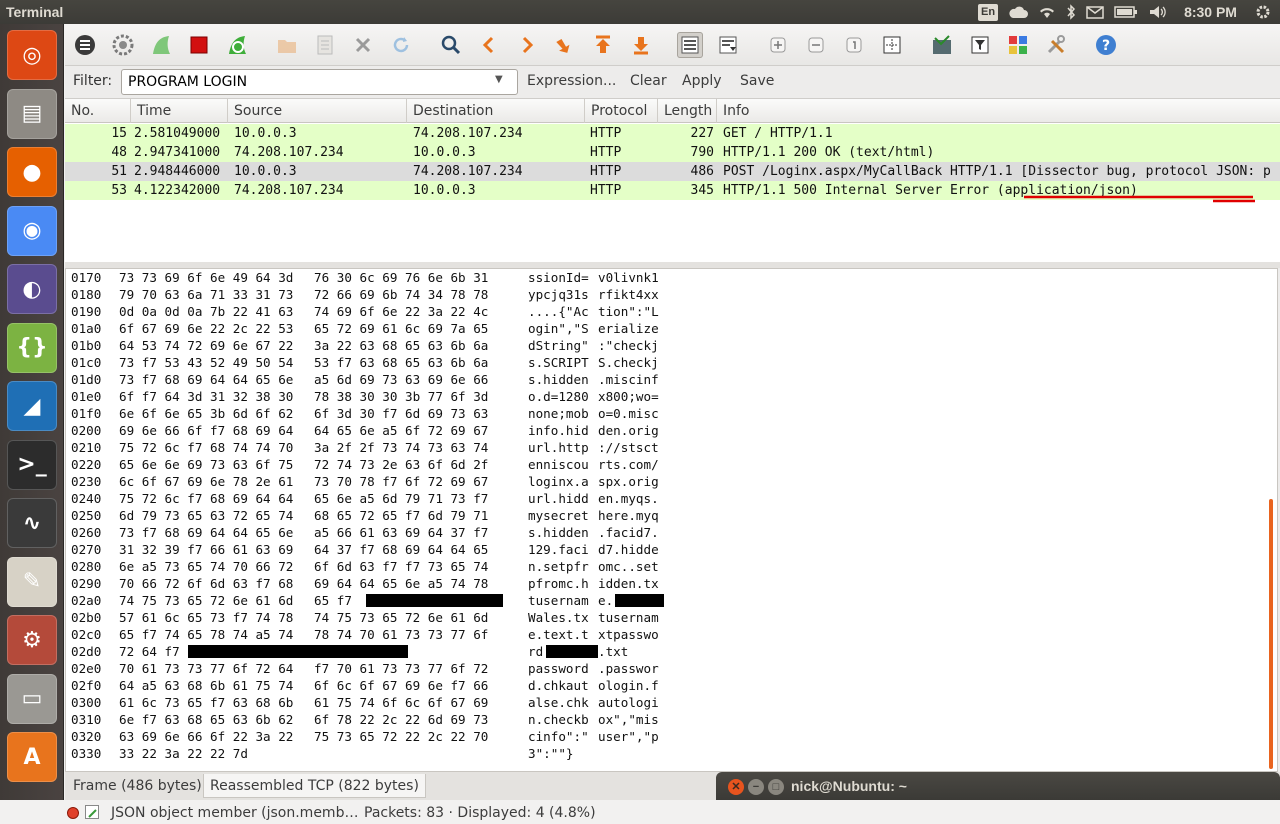  What do you see at coordinates (317, 111) in the screenshot?
I see `column-header-source: Source` at bounding box center [317, 111].